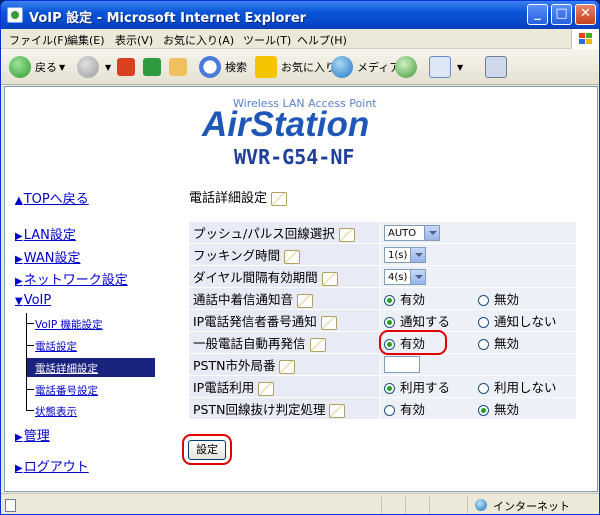 This screenshot has width=600, height=515. I want to click on row-value: 利用する 利用しない, so click(478, 386).